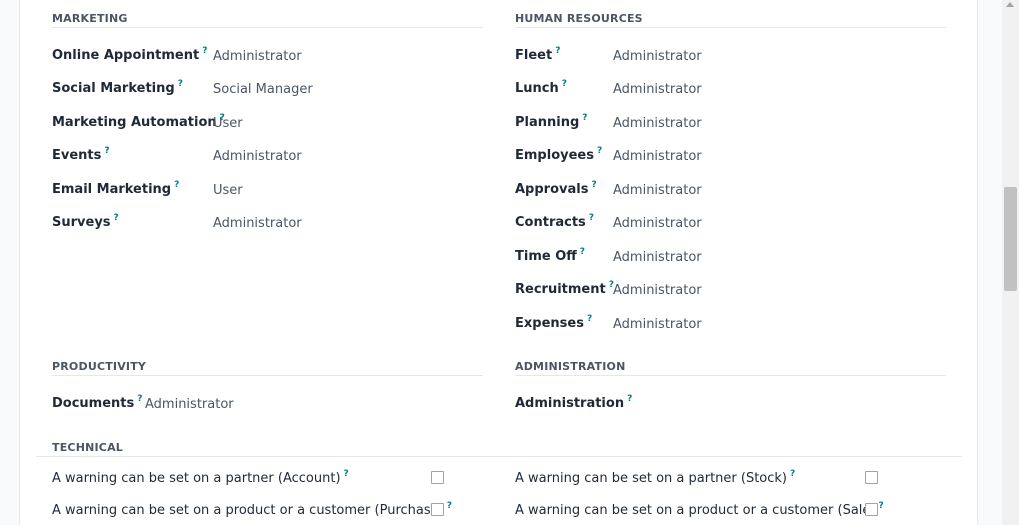 The height and width of the screenshot is (525, 1019). I want to click on checkbox-warning-product-customer-sale, so click(871, 509).